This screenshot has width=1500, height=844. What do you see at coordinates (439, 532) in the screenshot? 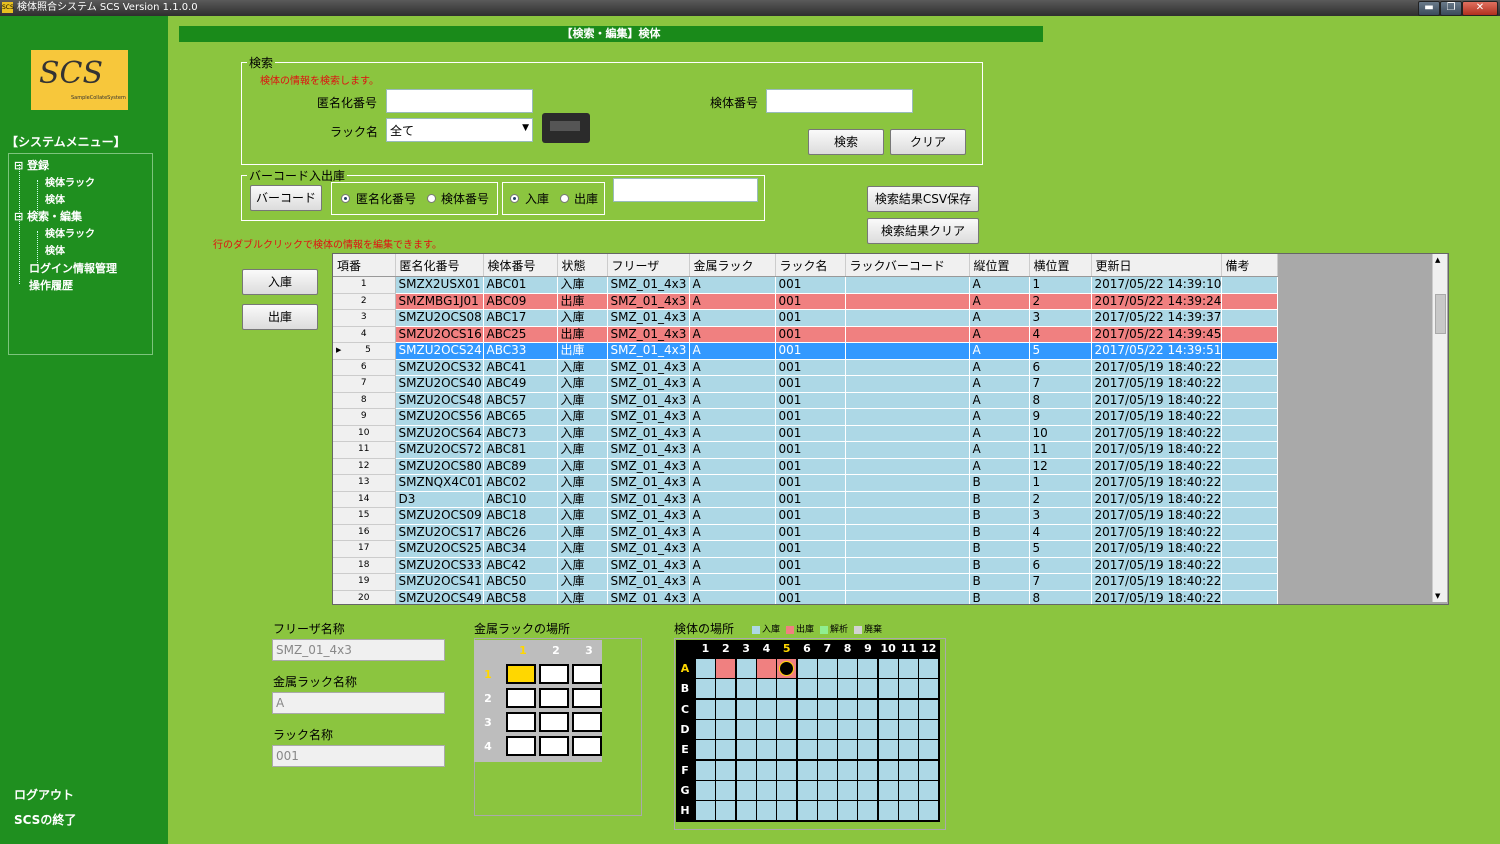
I see `table-cell: SMZU2OCS17` at bounding box center [439, 532].